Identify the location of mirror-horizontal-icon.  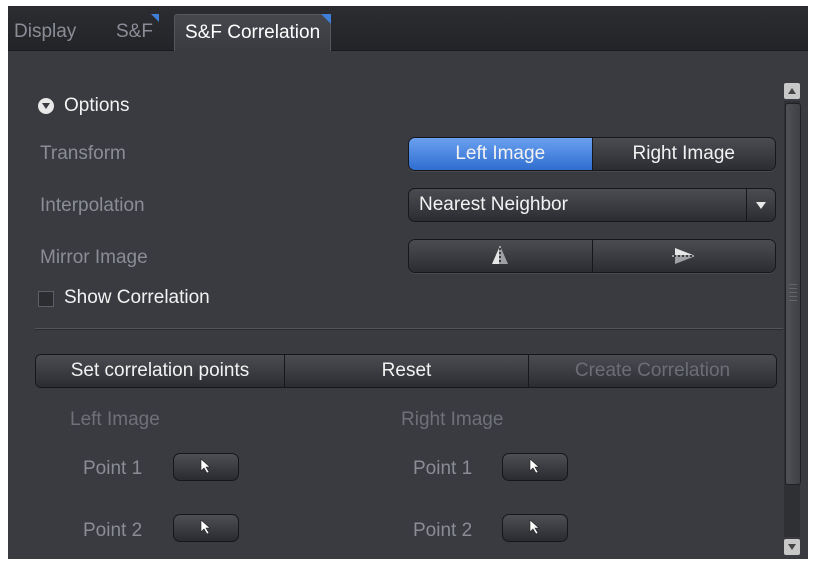
(683, 255).